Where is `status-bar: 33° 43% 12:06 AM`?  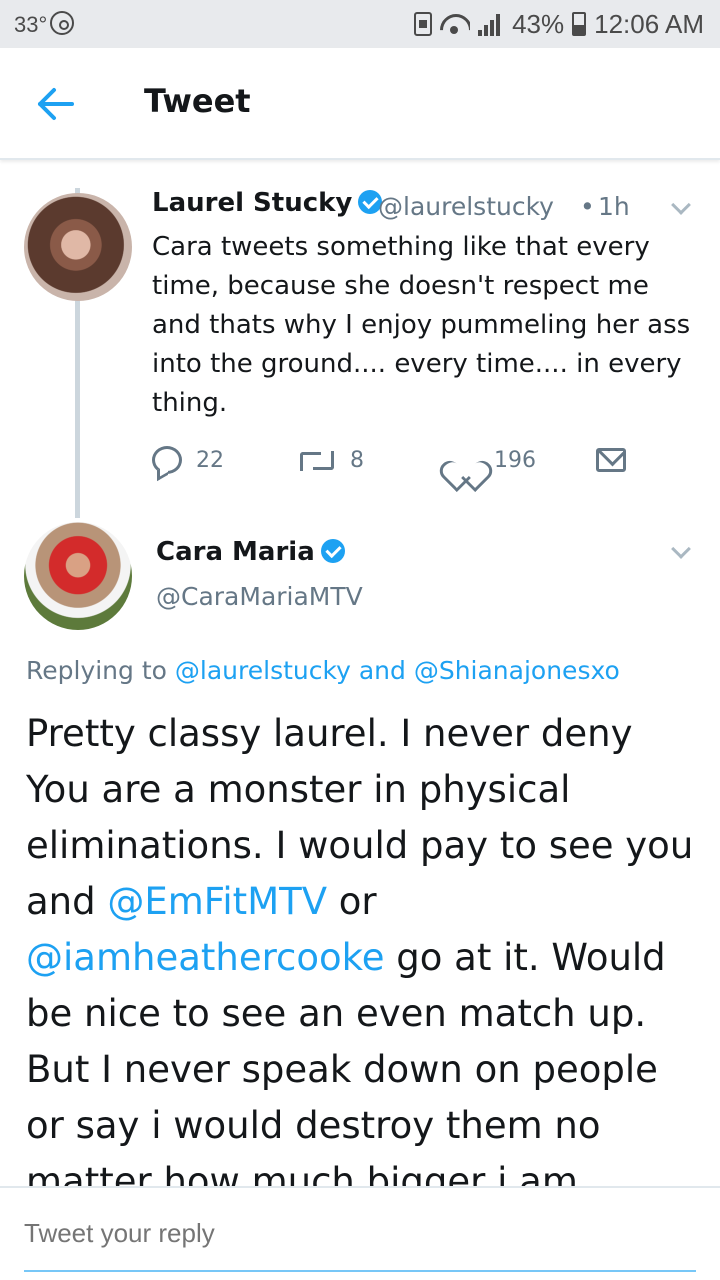
status-bar: 33° 43% 12:06 AM is located at coordinates (360, 24).